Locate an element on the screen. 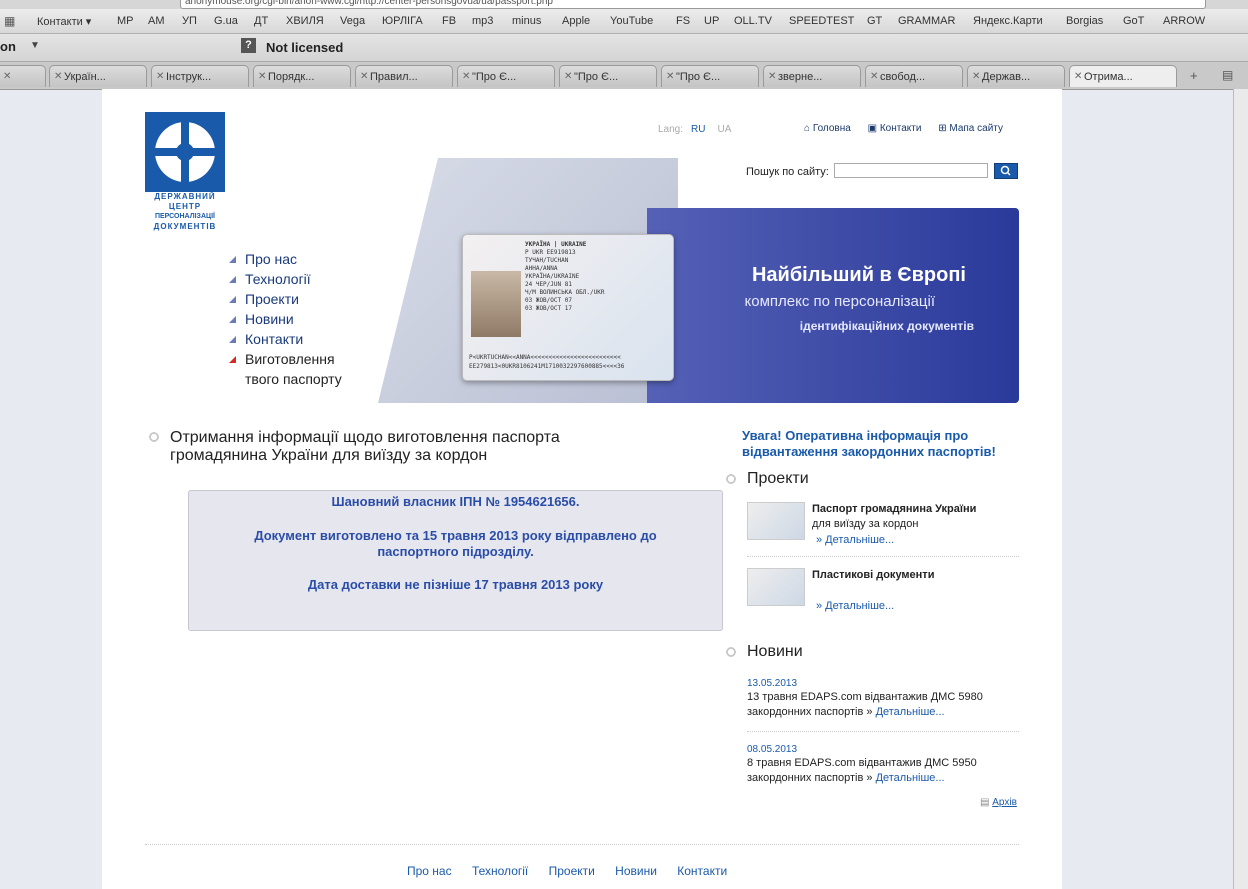 The image size is (1248, 889). extension-label: on is located at coordinates (8, 46).